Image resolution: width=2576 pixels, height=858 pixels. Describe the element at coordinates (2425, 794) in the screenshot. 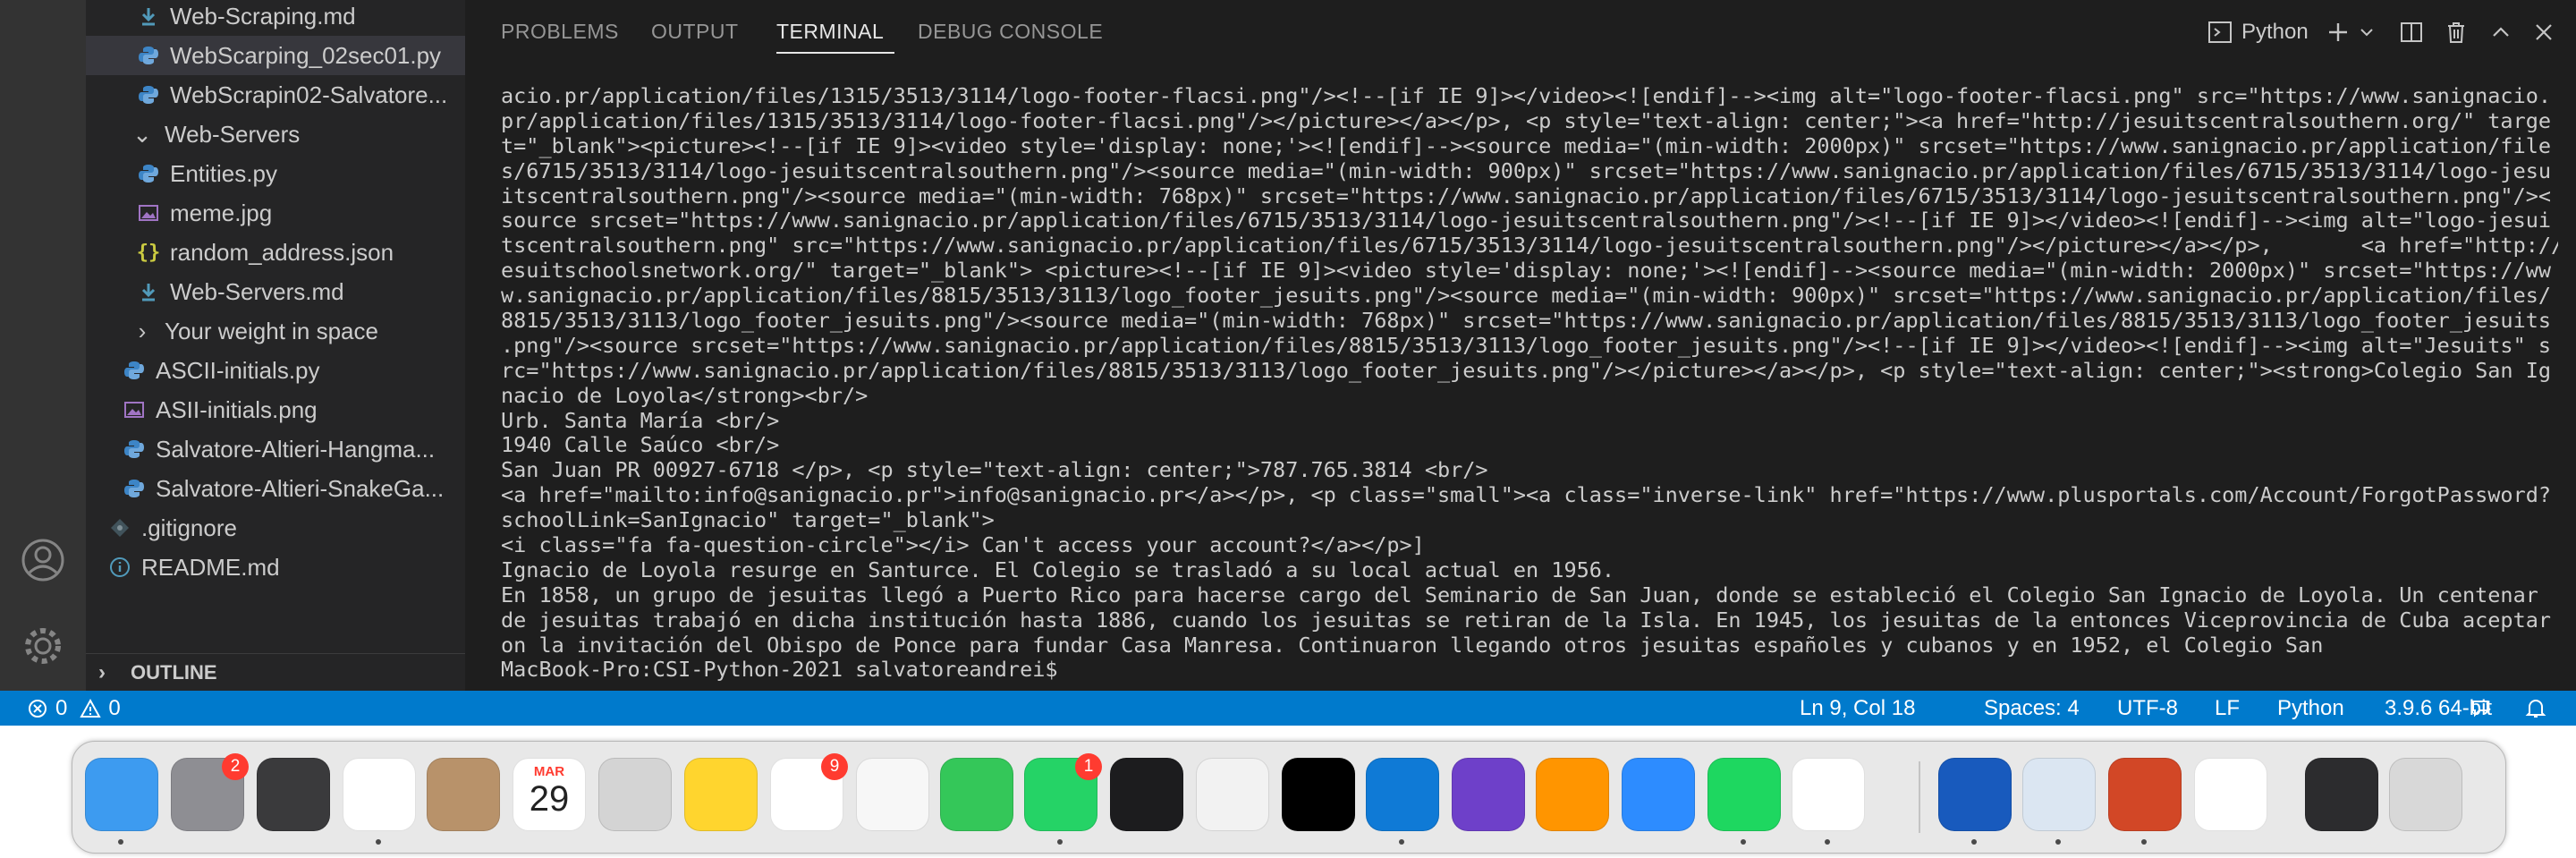

I see `trash-icon` at that location.